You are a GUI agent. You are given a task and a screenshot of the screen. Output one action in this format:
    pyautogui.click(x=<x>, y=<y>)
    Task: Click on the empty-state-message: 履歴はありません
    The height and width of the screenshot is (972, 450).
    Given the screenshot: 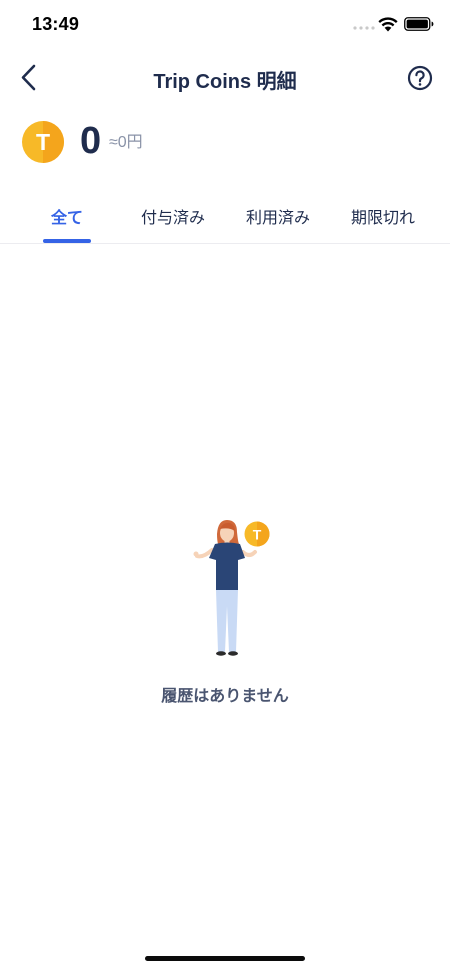 What is the action you would take?
    pyautogui.click(x=225, y=696)
    